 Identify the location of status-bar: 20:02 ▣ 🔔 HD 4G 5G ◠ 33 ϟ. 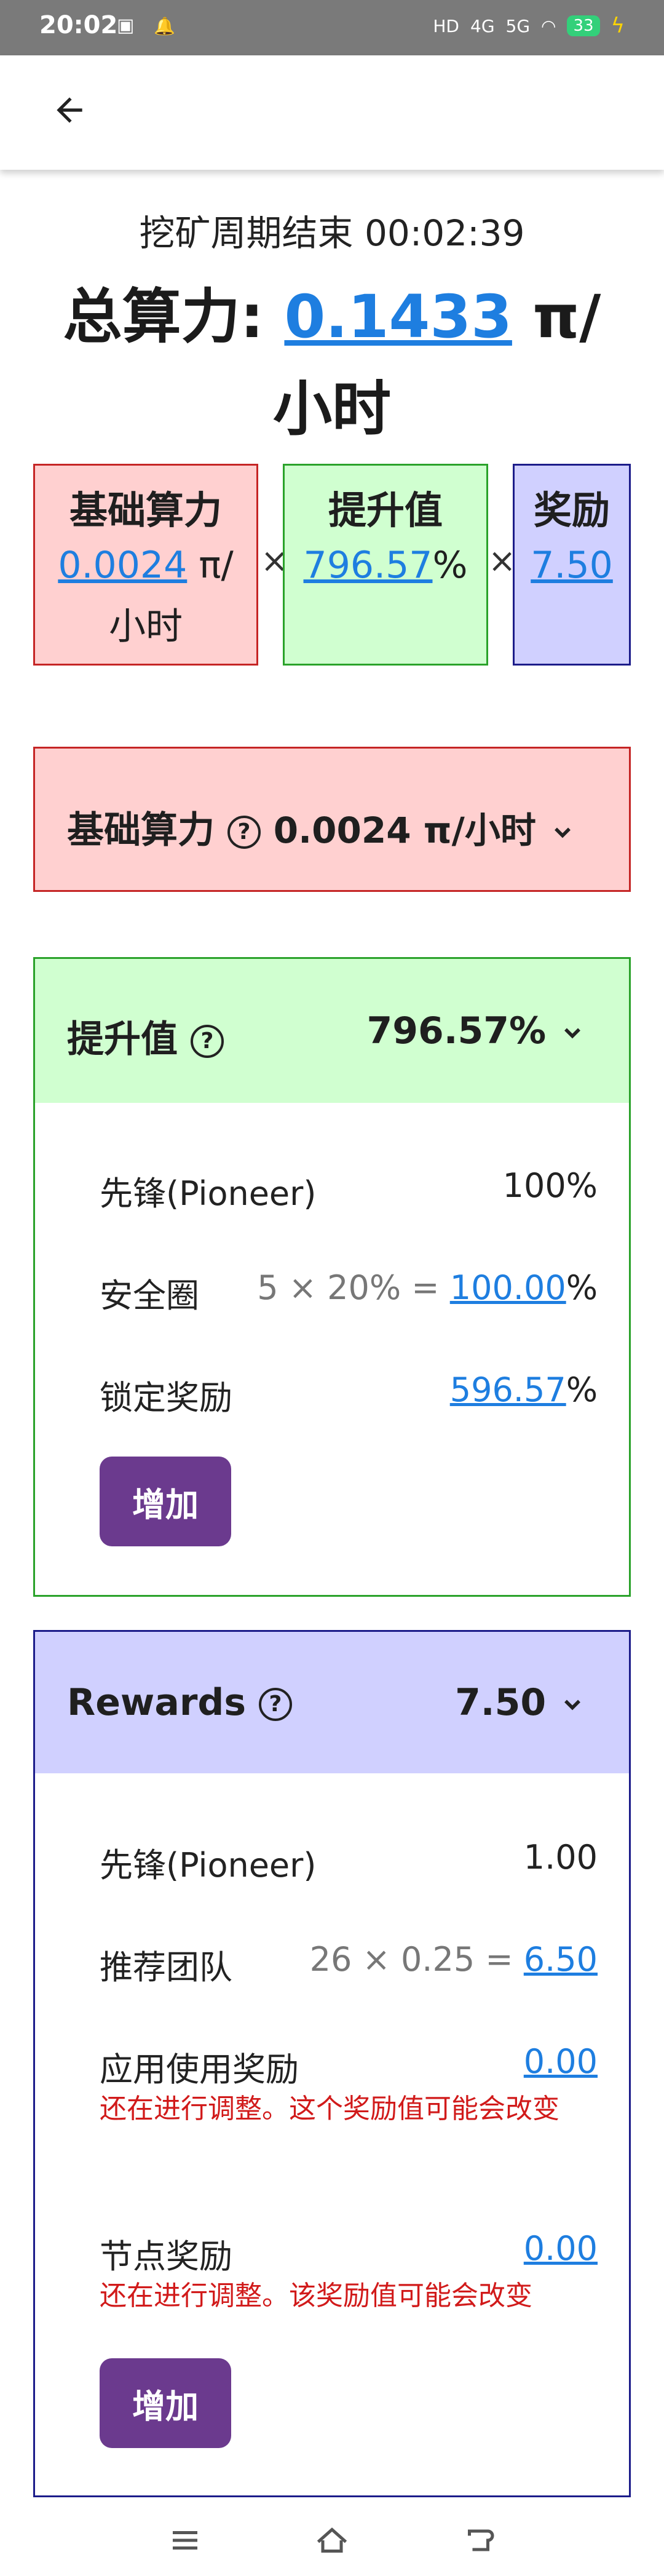
(332, 27).